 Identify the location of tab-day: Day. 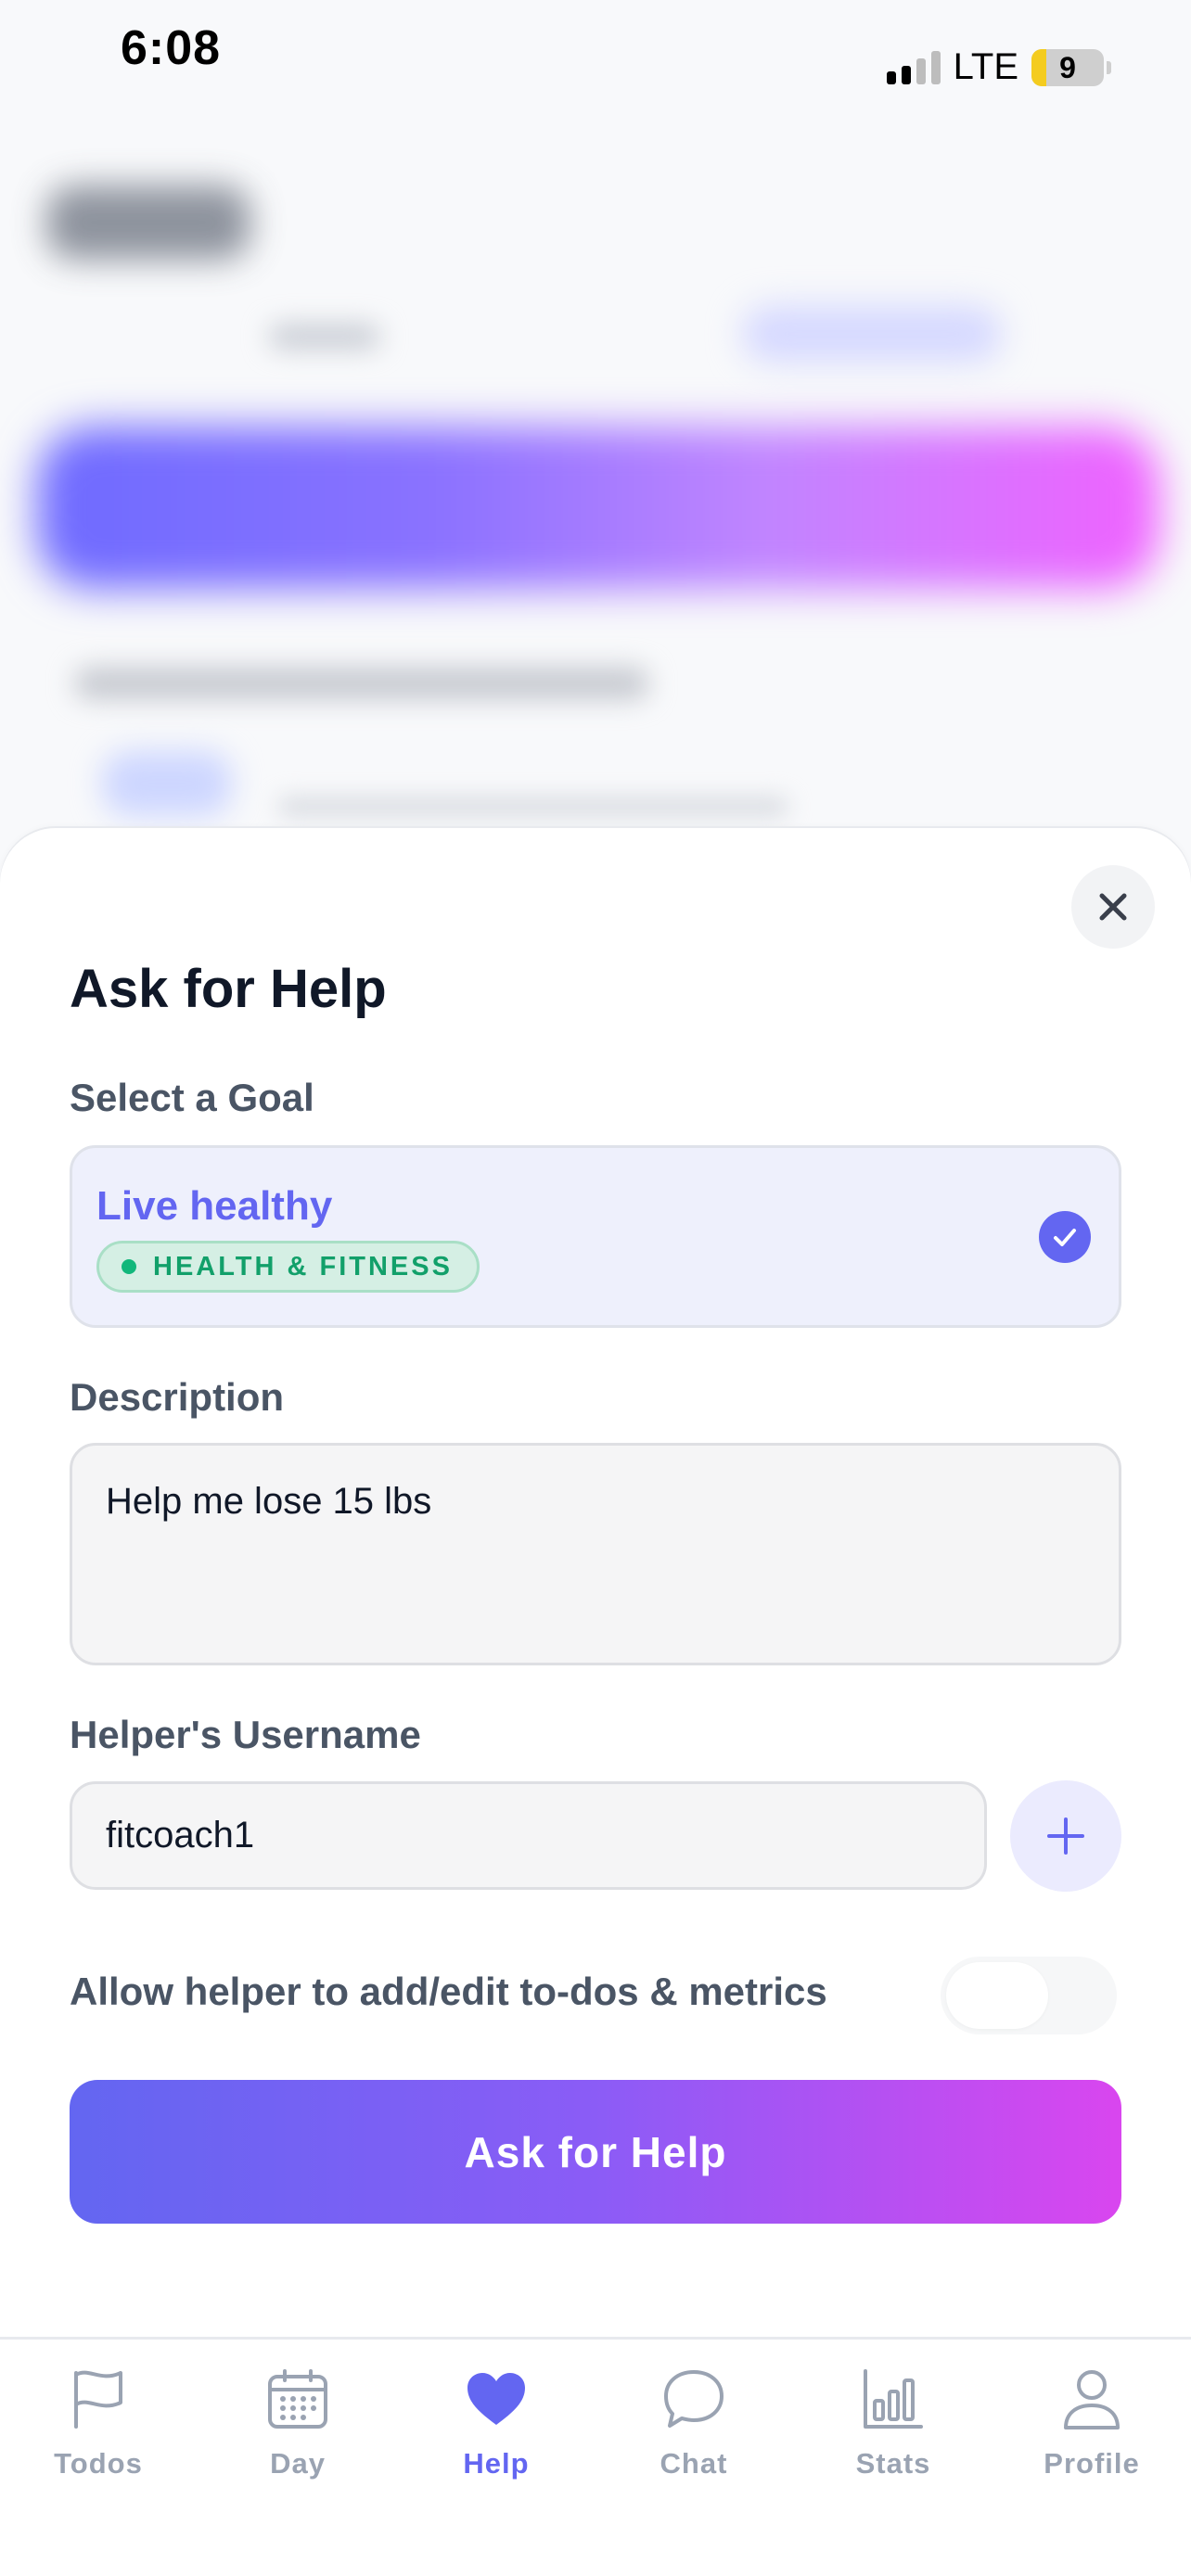
(297, 2432).